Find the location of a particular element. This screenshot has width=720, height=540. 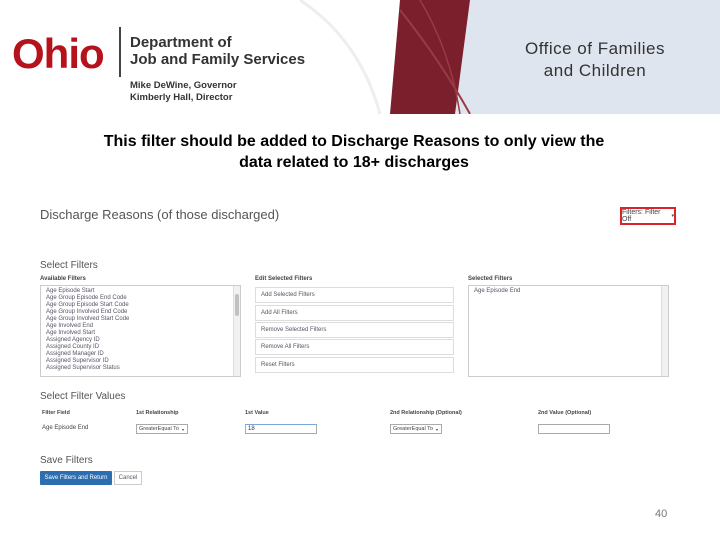

first-relationship-value: GreaterEqual To is located at coordinates (159, 429).